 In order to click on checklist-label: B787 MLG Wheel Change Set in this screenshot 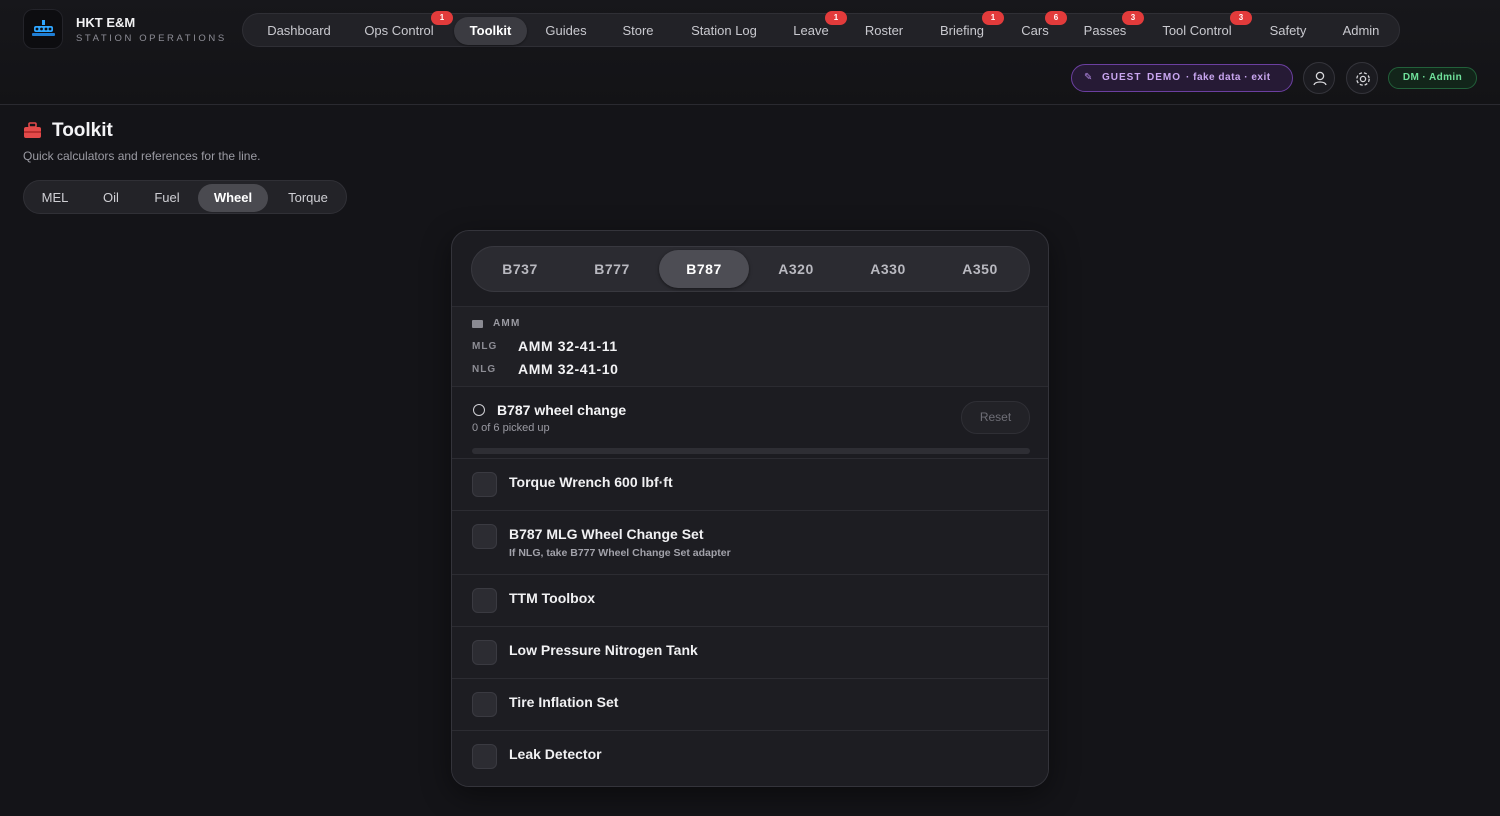, I will do `click(606, 534)`.